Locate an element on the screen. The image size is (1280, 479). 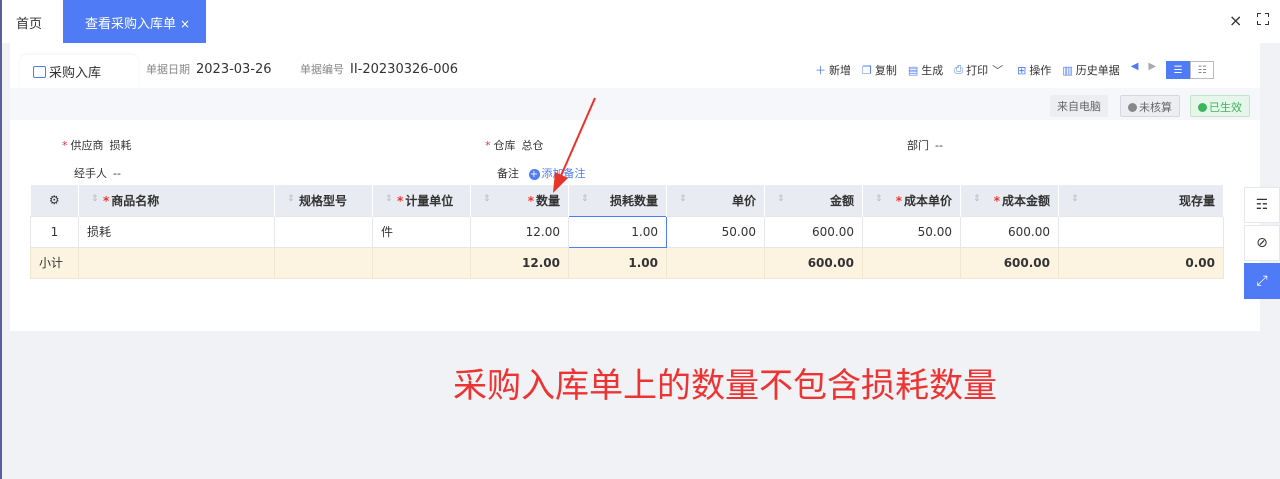
history-doc-icon: ▥ is located at coordinates (1067, 70).